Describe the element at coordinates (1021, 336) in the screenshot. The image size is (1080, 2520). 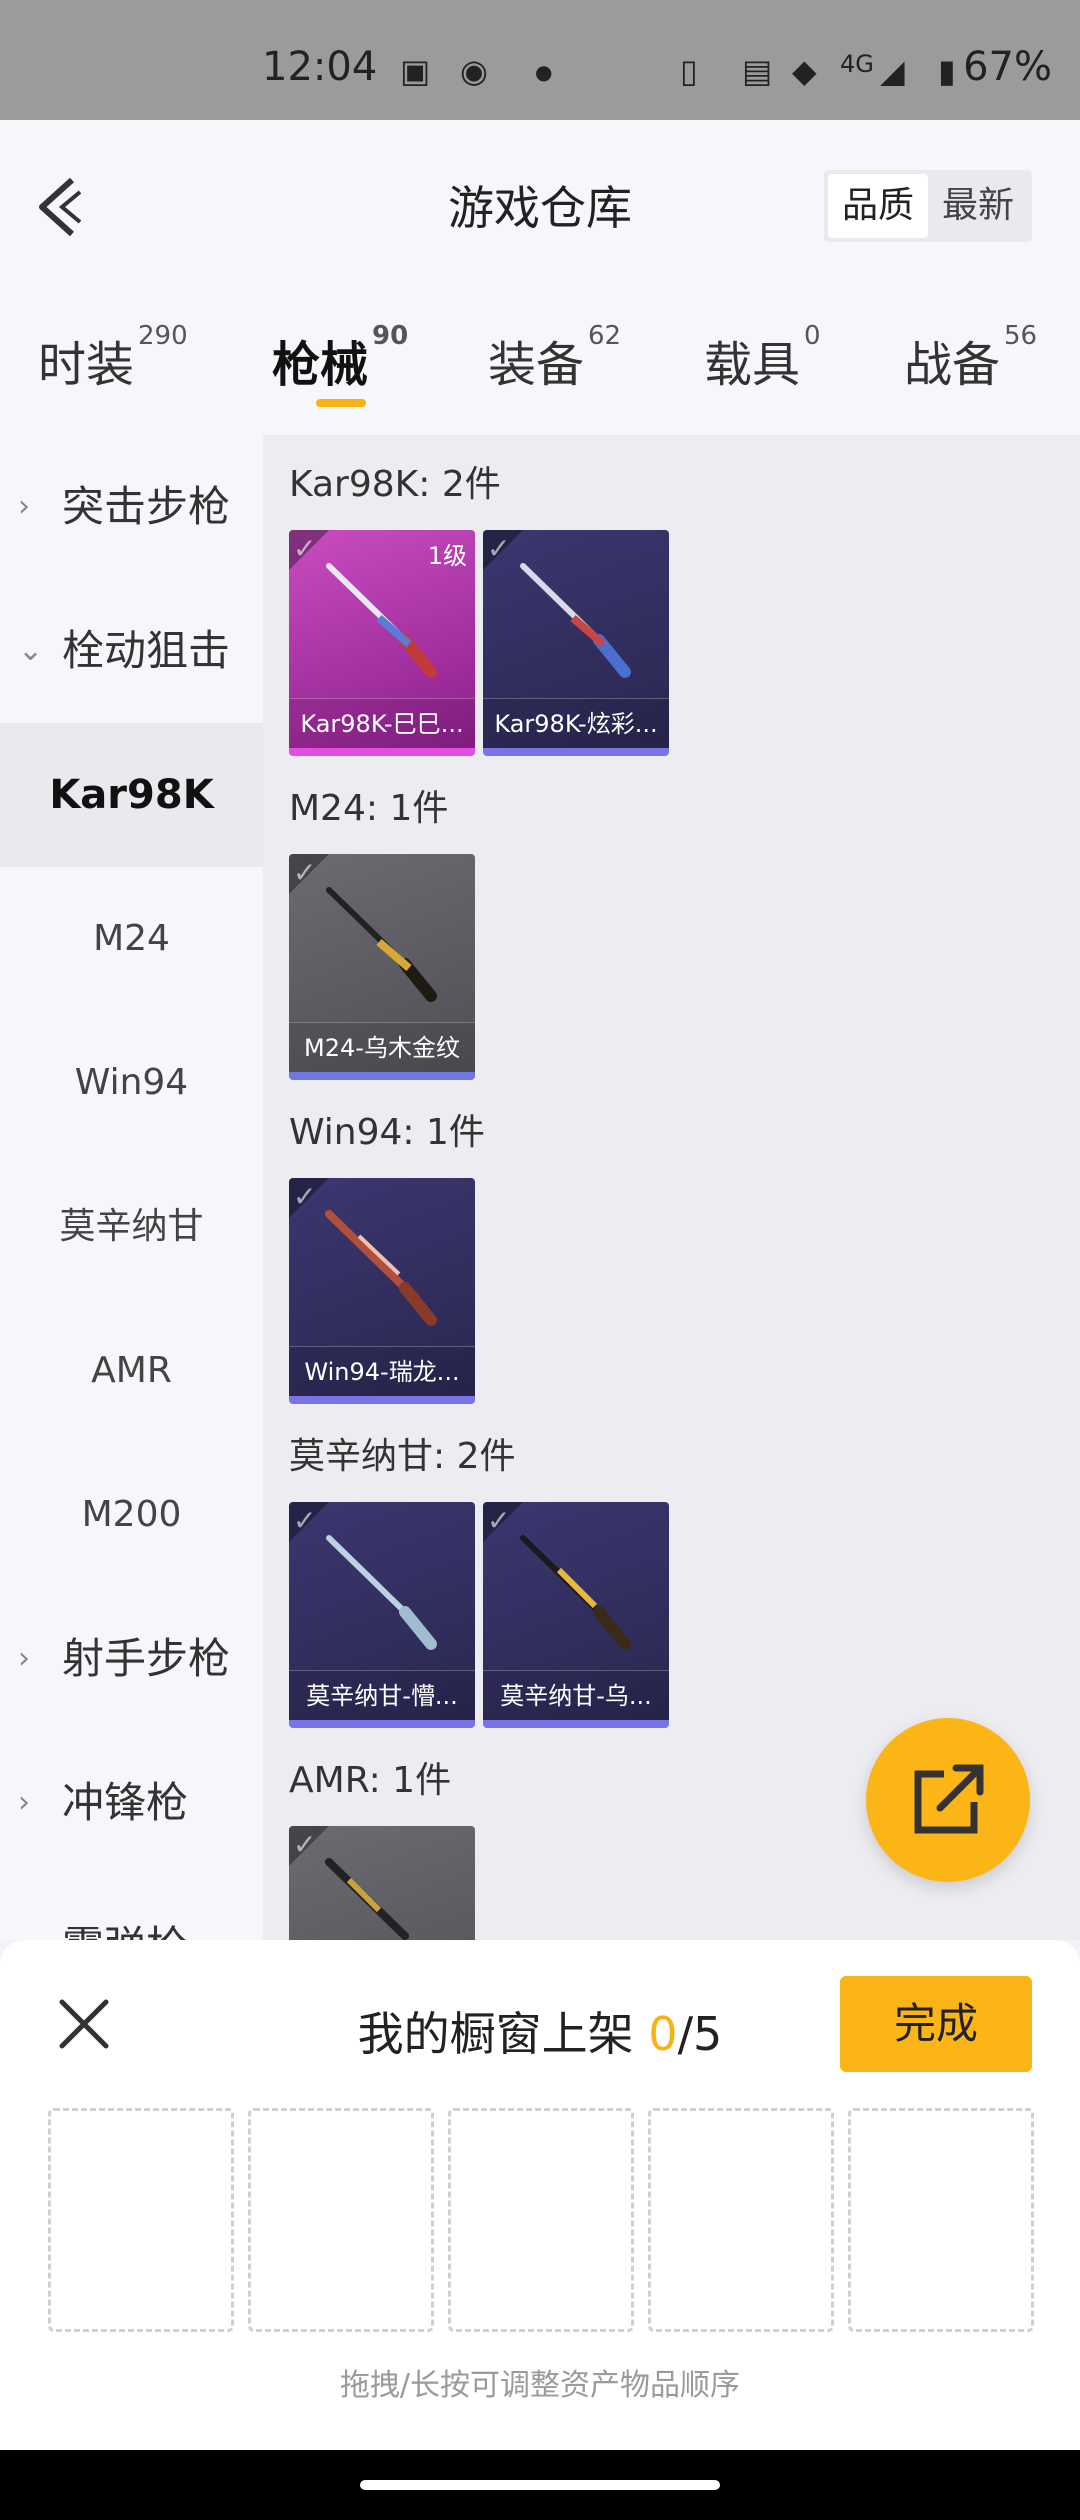
I see `tab-count: 56` at that location.